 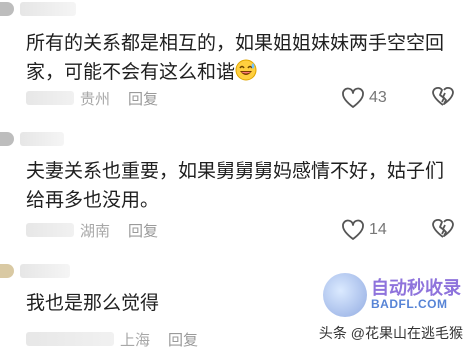 What do you see at coordinates (378, 97) in the screenshot?
I see `like-count: 43` at bounding box center [378, 97].